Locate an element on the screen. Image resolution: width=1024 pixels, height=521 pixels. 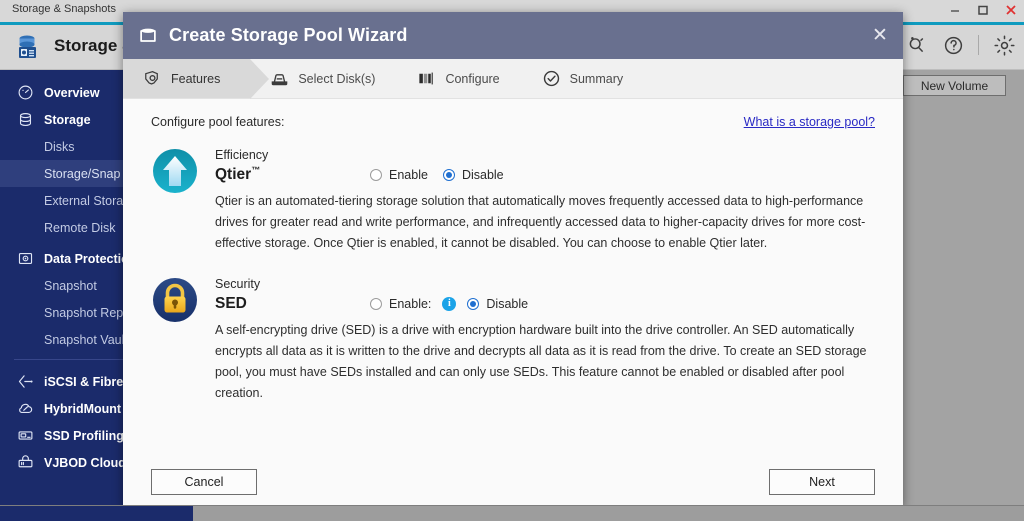
iscsi-icon is located at coordinates (25, 382).